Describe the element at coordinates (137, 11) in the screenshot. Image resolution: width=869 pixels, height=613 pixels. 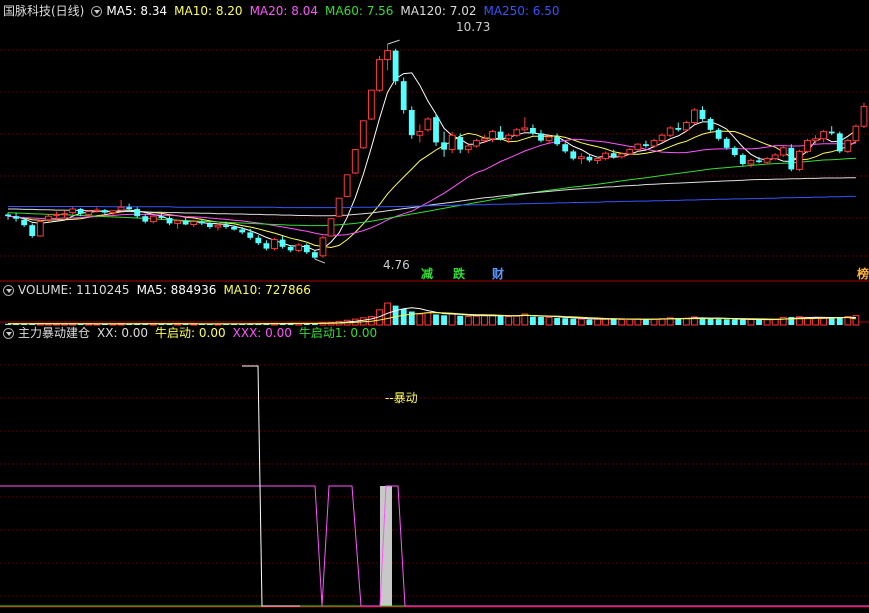
I see `ma5-label: MA5: 8.34` at that location.